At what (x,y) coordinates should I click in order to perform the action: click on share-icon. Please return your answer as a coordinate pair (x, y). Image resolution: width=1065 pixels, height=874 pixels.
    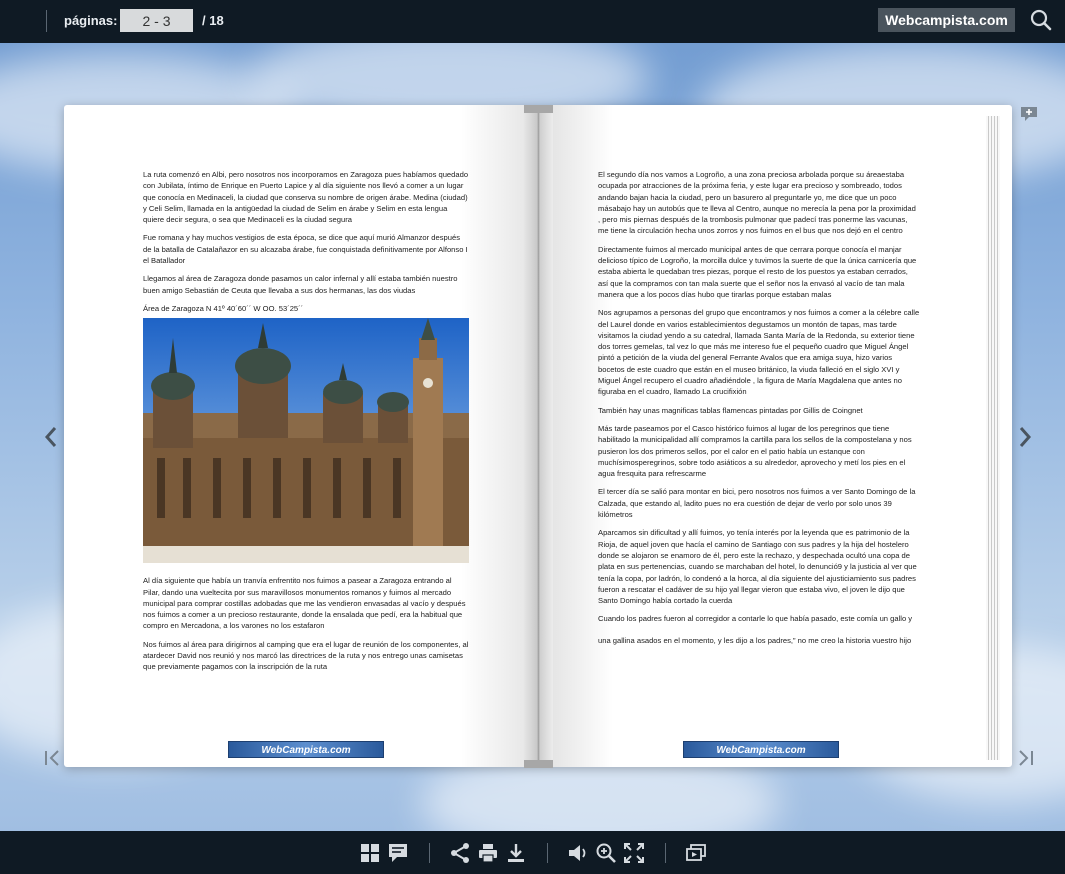
    Looking at the image, I should click on (460, 853).